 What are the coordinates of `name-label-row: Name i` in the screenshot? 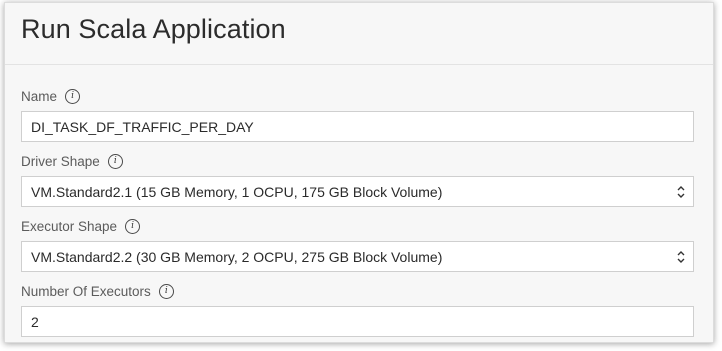 It's located at (357, 96).